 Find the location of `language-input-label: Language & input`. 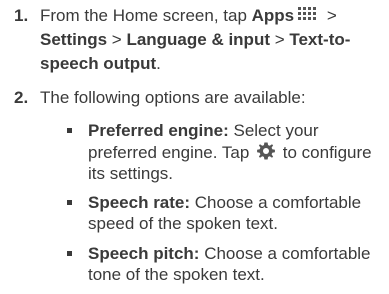

language-input-label: Language & input is located at coordinates (198, 39).